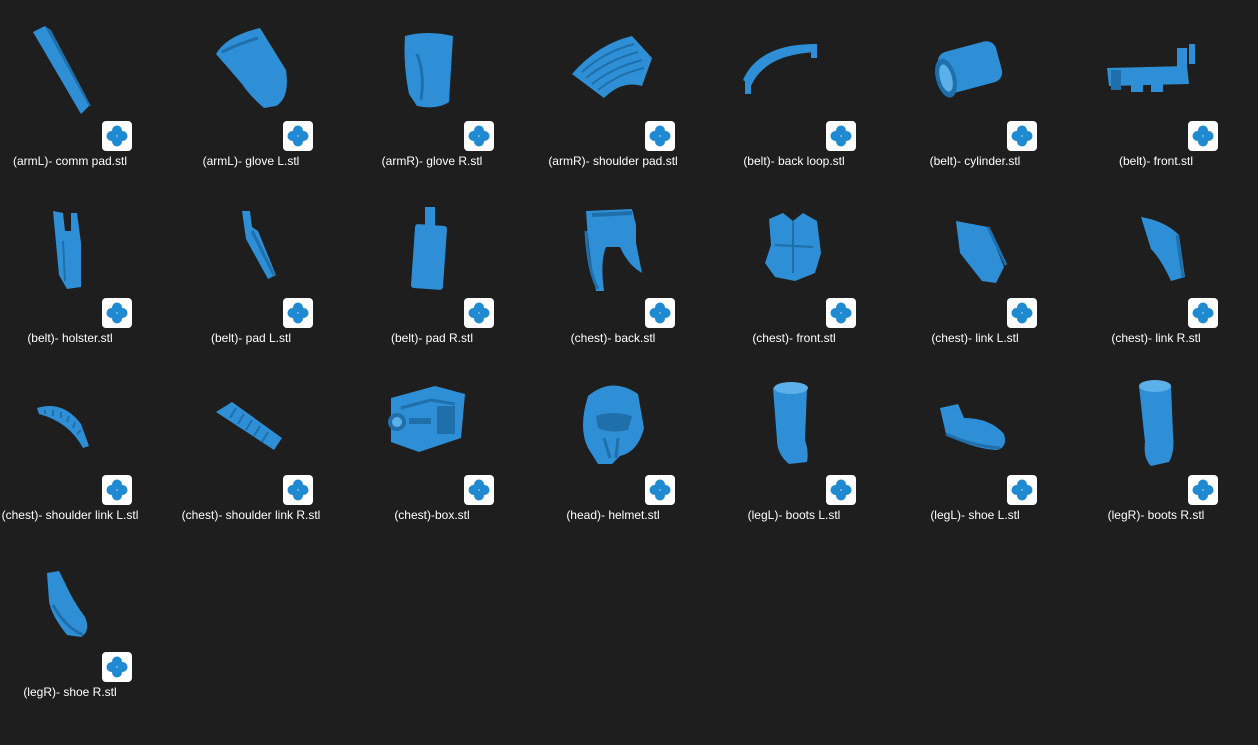  Describe the element at coordinates (975, 338) in the screenshot. I see `file-name-label: (chest)- link L.stl` at that location.